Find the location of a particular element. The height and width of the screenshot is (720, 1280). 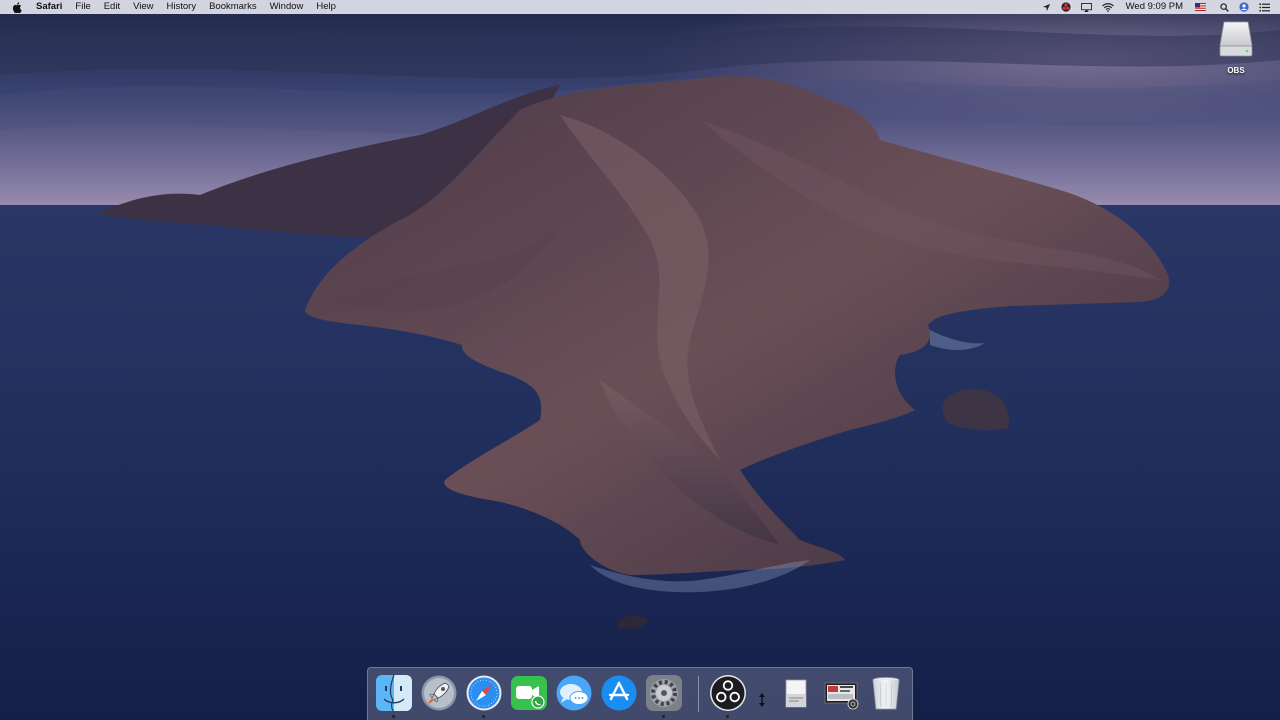

obs-icon is located at coordinates (728, 693).